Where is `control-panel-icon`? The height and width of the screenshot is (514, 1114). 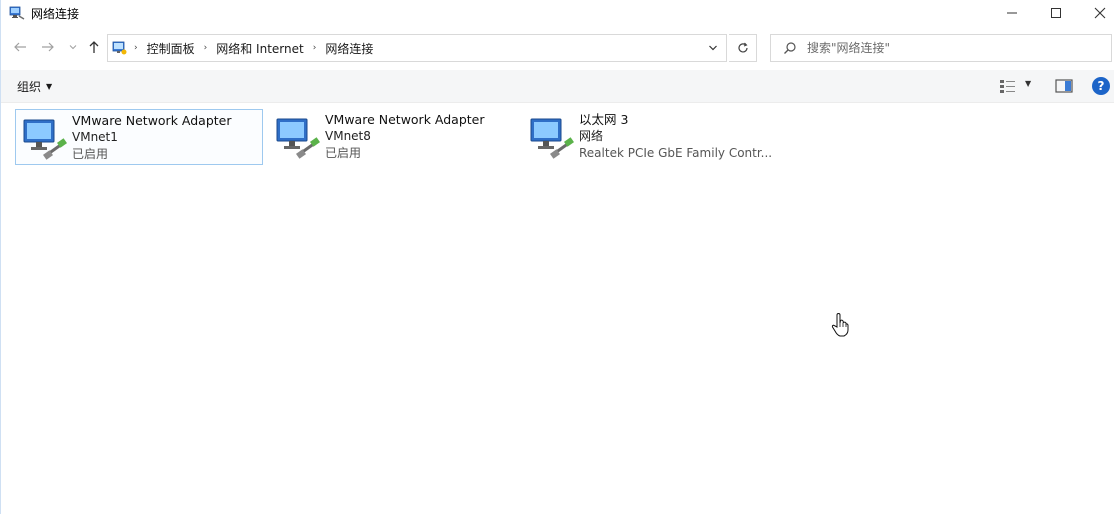
control-panel-icon is located at coordinates (119, 48).